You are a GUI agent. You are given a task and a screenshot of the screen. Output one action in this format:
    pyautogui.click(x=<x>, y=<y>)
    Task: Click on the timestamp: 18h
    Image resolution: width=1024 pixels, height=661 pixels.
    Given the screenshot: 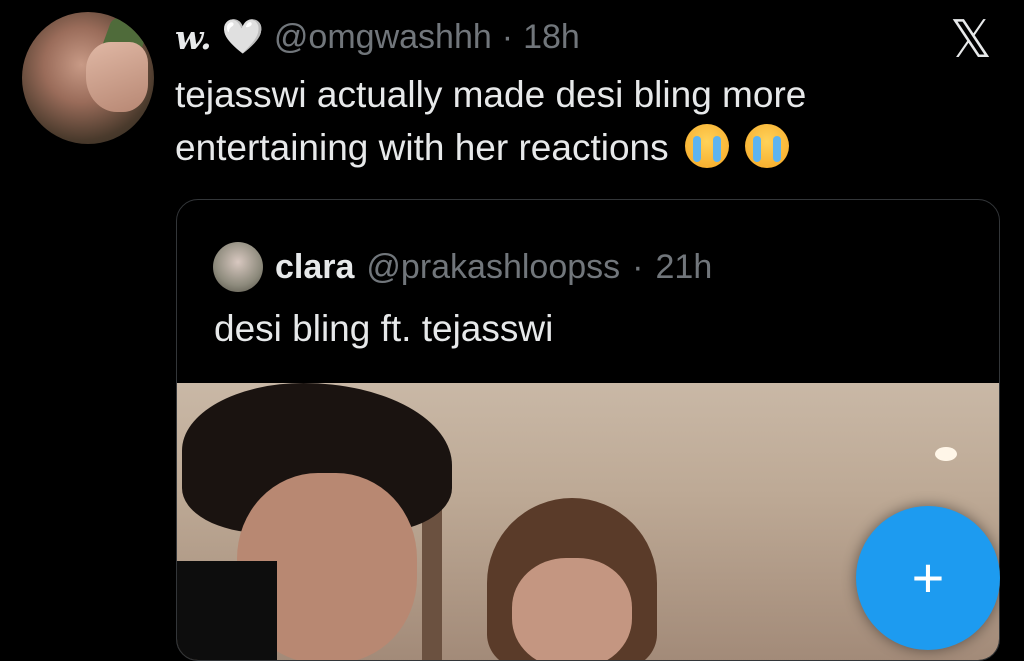 What is the action you would take?
    pyautogui.click(x=551, y=37)
    